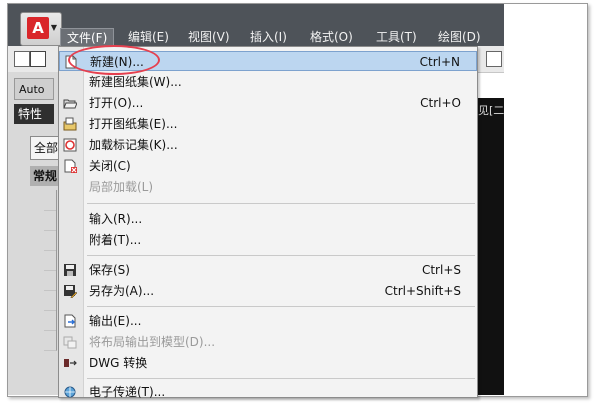 This screenshot has width=600, height=404. I want to click on save-as-icon, so click(70, 291).